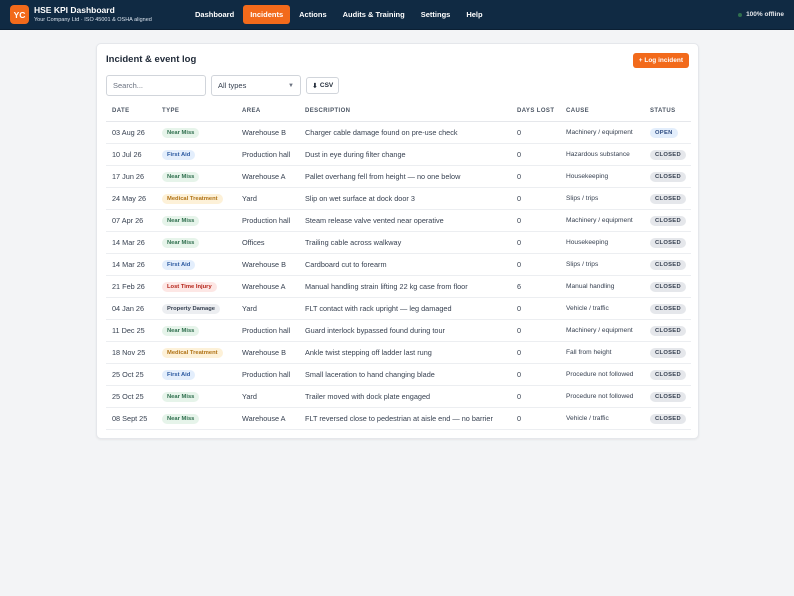 Image resolution: width=794 pixels, height=596 pixels. What do you see at coordinates (291, 85) in the screenshot?
I see `chevron-down-icon: ▼` at bounding box center [291, 85].